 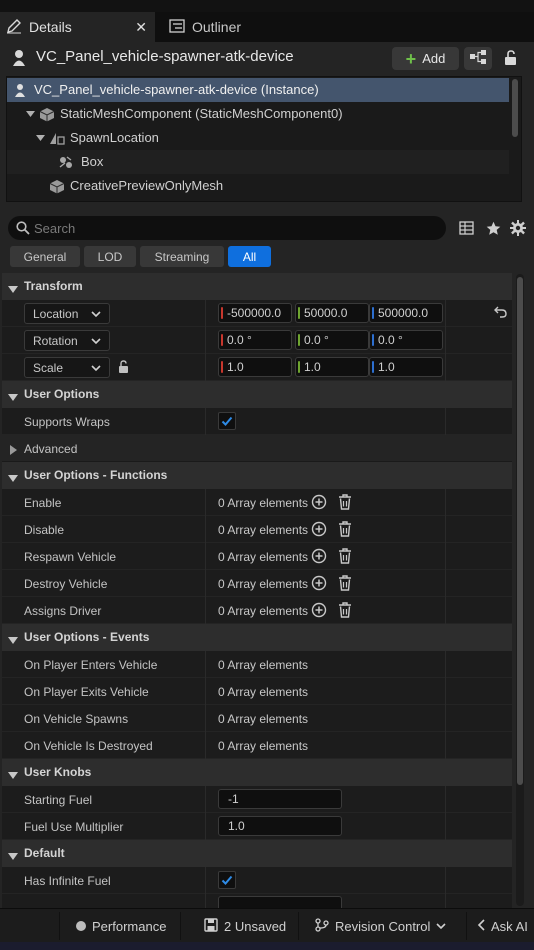 What do you see at coordinates (509, 926) in the screenshot?
I see `ask-ai-label: Ask AI` at bounding box center [509, 926].